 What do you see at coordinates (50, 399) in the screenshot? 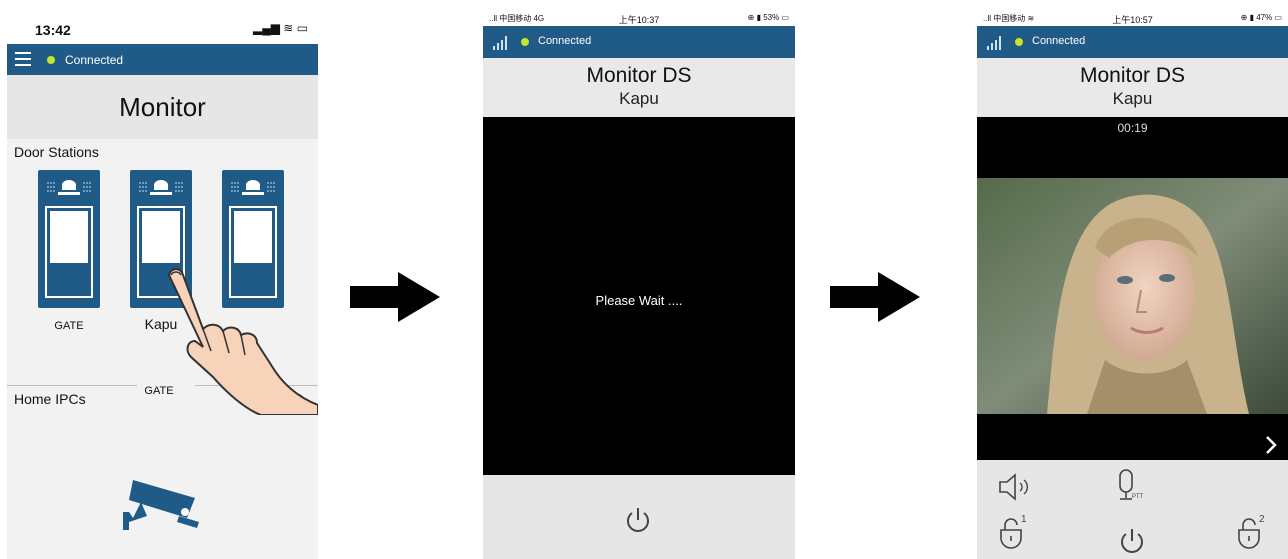
I see `home-ipcs-heading: Home IPCs` at bounding box center [50, 399].